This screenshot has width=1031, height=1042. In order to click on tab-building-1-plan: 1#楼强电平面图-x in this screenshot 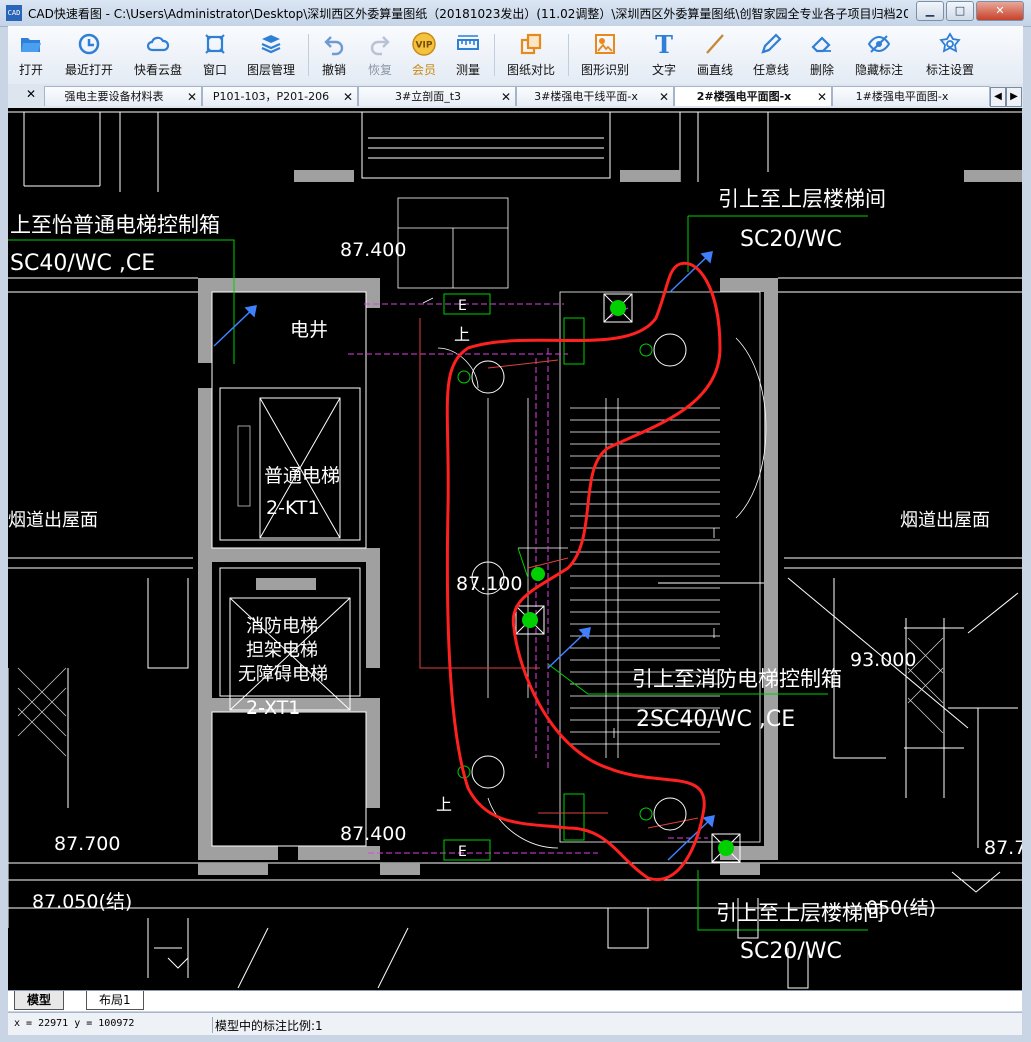, I will do `click(911, 96)`.